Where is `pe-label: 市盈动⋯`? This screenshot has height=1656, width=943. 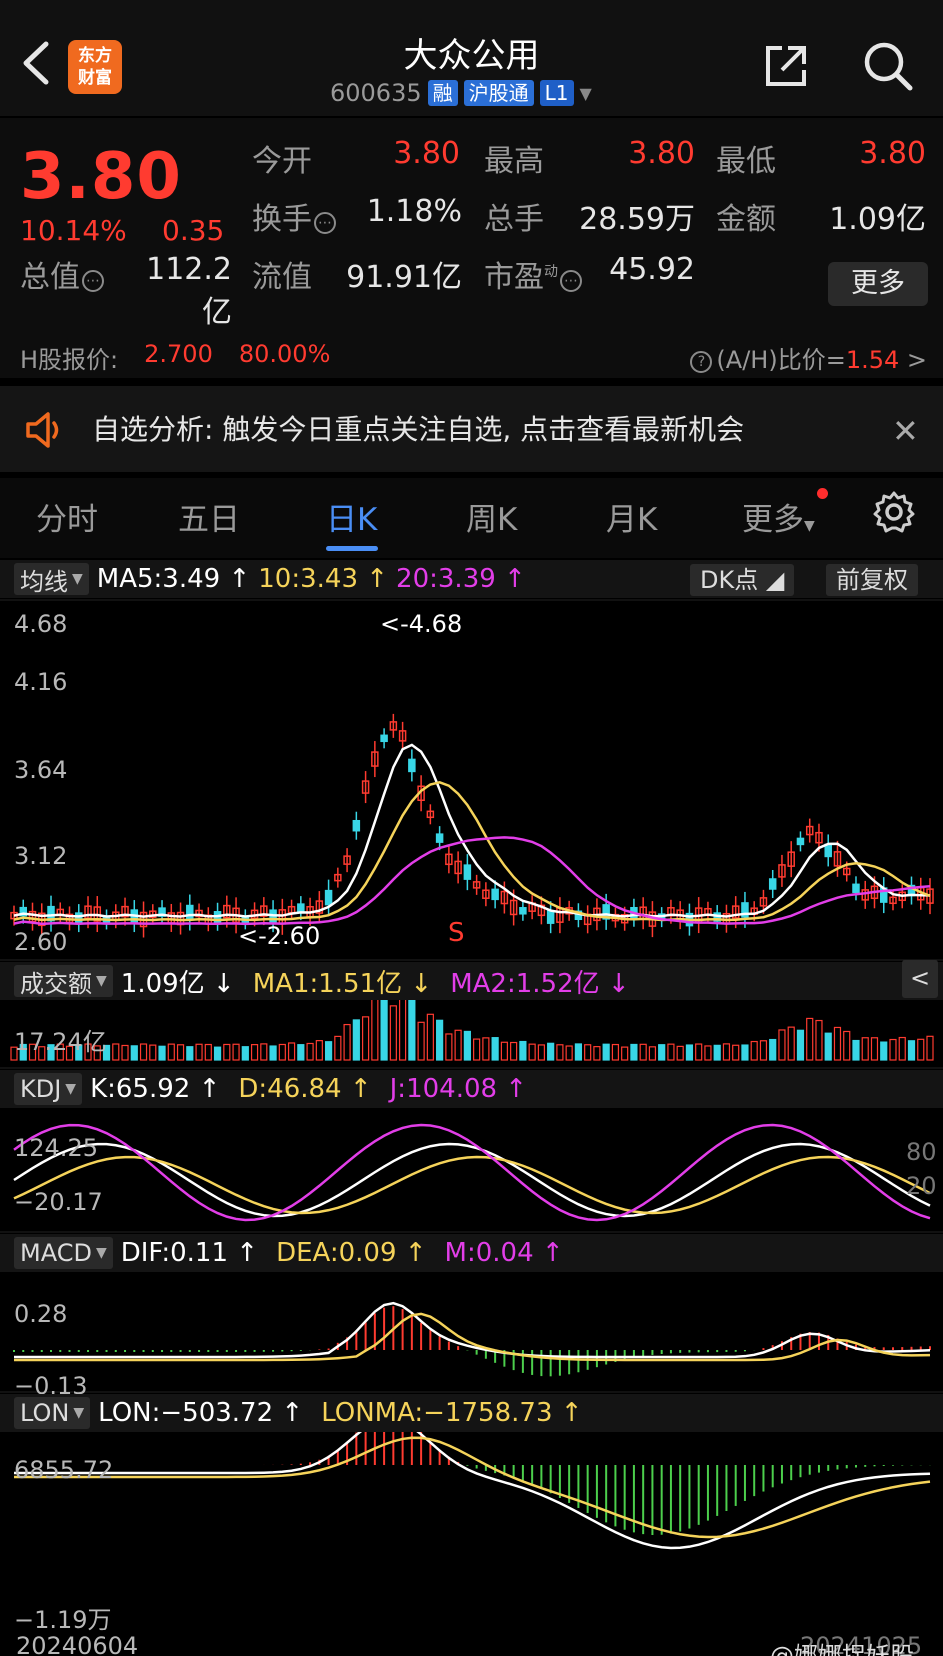 pe-label: 市盈动⋯ is located at coordinates (533, 274).